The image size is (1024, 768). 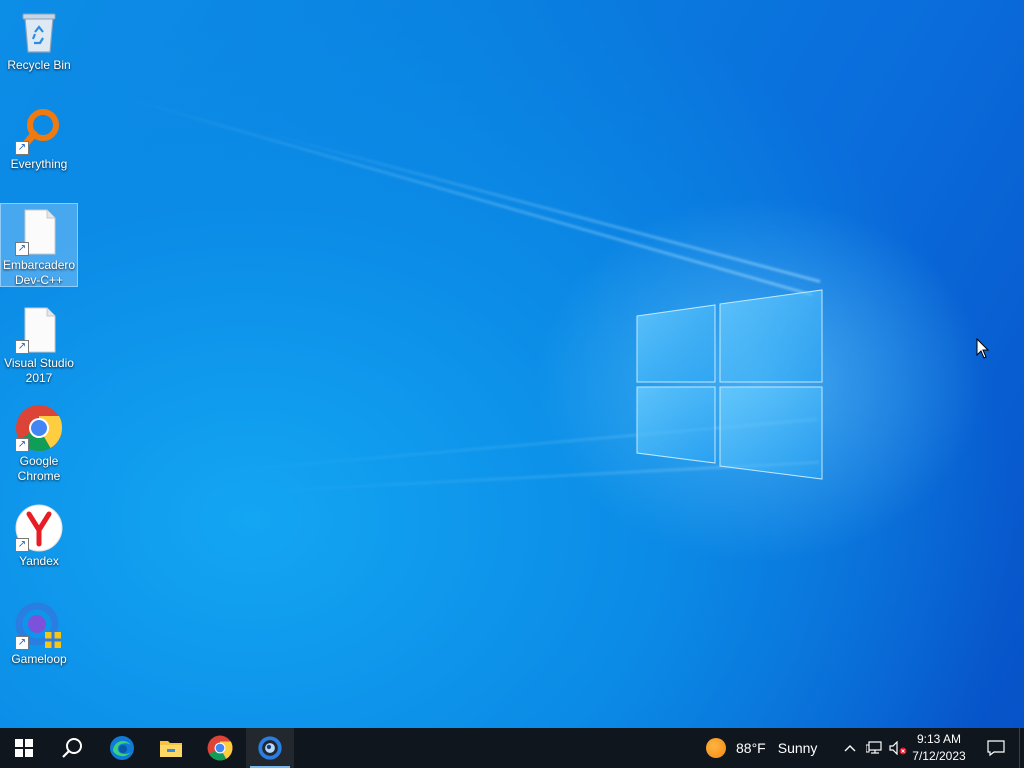 What do you see at coordinates (939, 739) in the screenshot?
I see `clock-time: 9:13 AM` at bounding box center [939, 739].